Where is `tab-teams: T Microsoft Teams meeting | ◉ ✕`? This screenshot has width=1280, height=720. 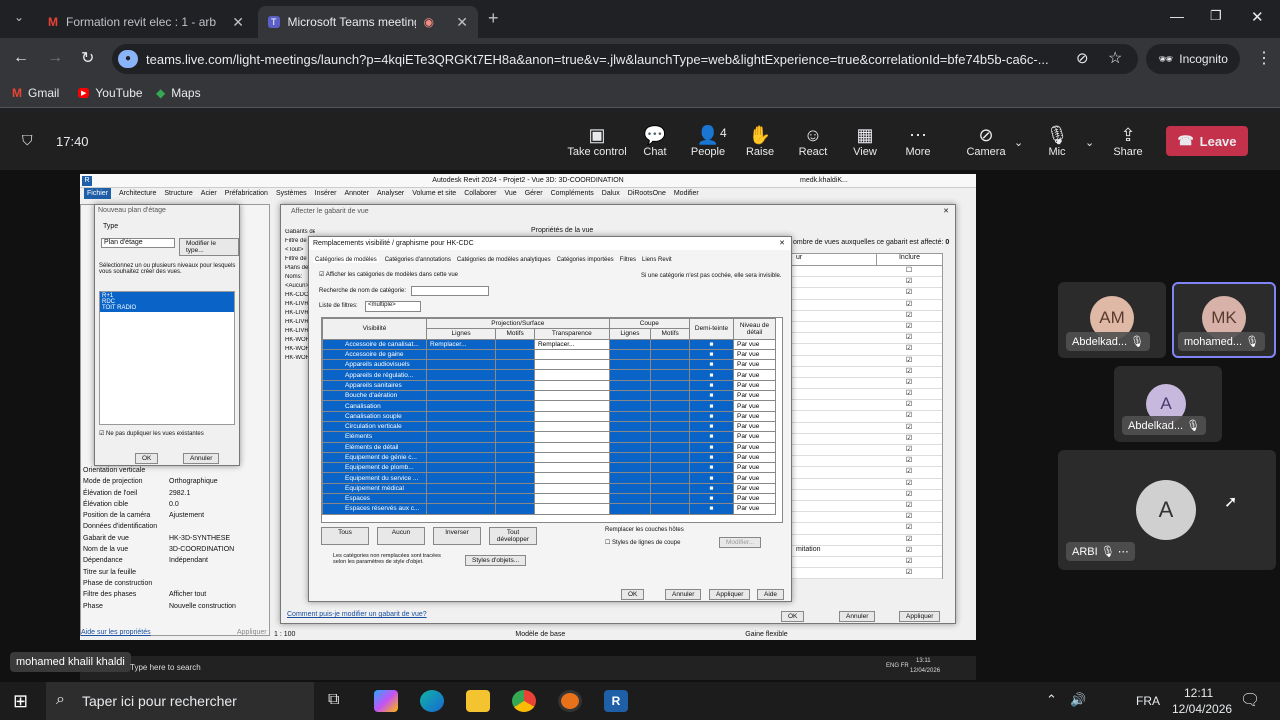 tab-teams: T Microsoft Teams meeting | ◉ ✕ is located at coordinates (368, 22).